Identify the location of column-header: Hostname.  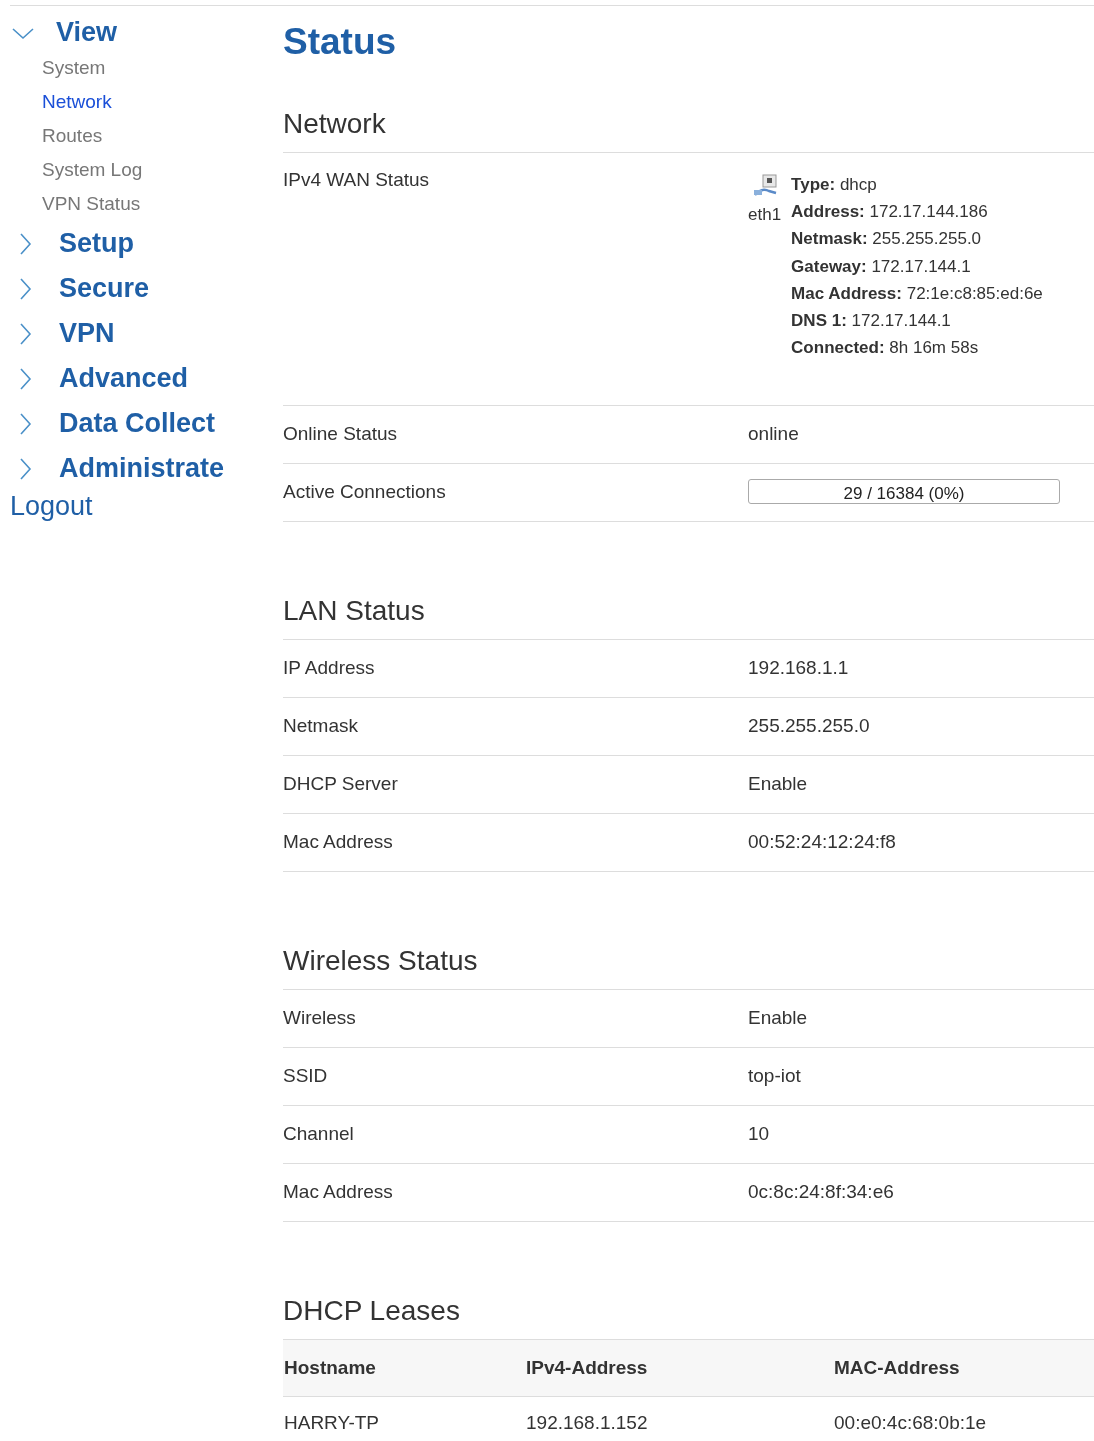
(404, 1369).